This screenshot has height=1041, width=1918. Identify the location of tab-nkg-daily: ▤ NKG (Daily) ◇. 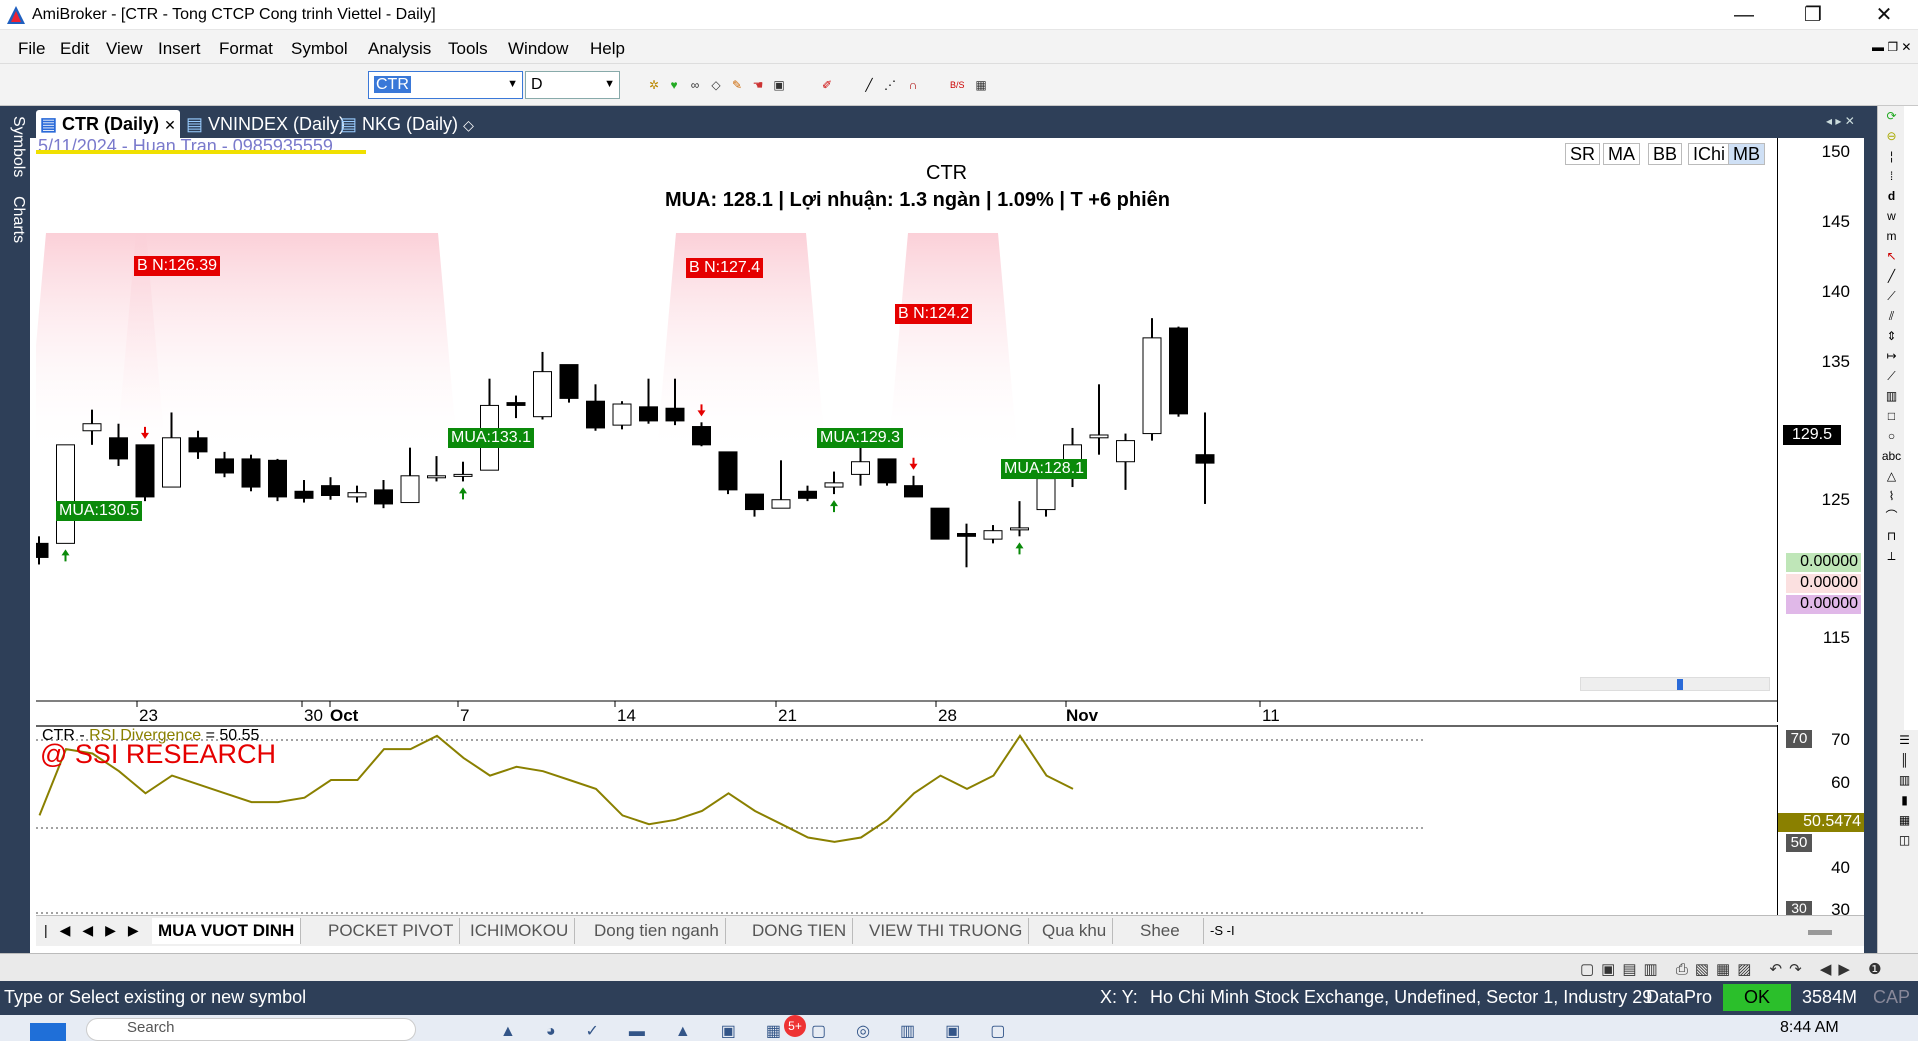
(407, 124).